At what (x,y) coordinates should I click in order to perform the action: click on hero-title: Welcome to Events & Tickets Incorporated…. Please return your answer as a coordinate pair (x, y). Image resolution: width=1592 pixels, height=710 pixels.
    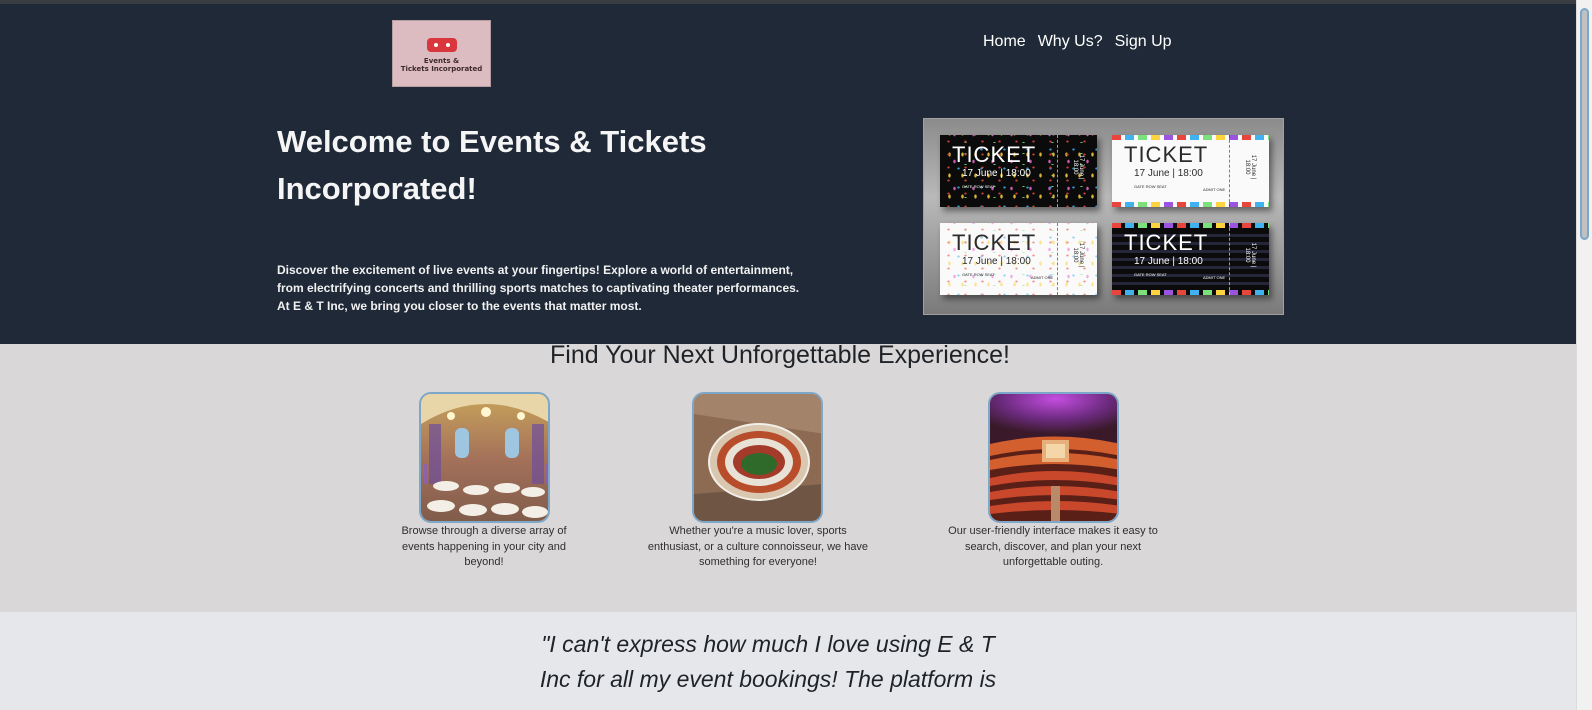
    Looking at the image, I should click on (492, 165).